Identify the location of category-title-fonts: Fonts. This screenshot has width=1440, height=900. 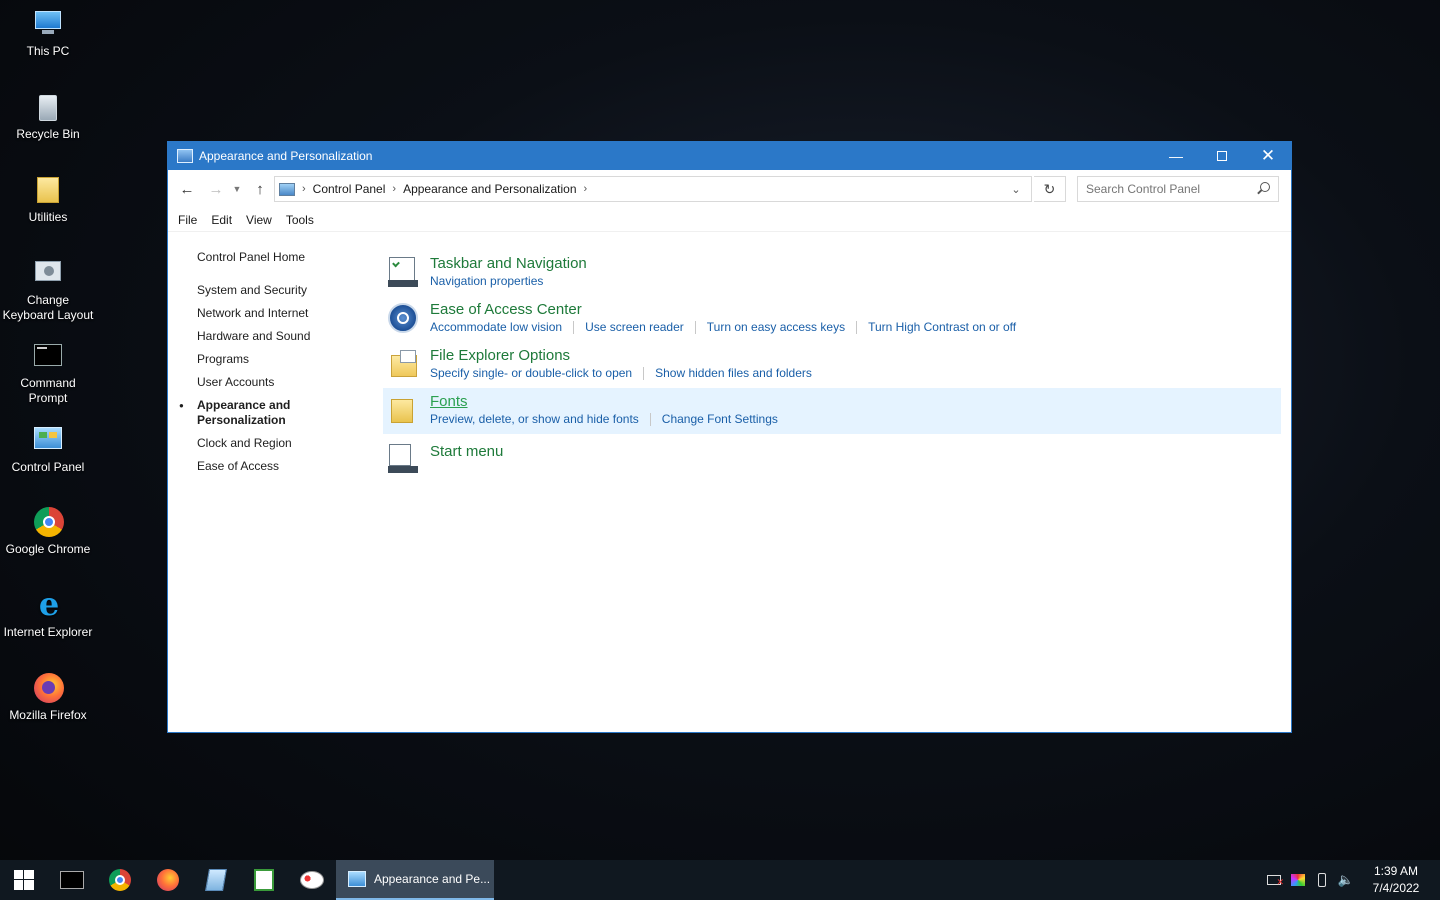
(855, 401).